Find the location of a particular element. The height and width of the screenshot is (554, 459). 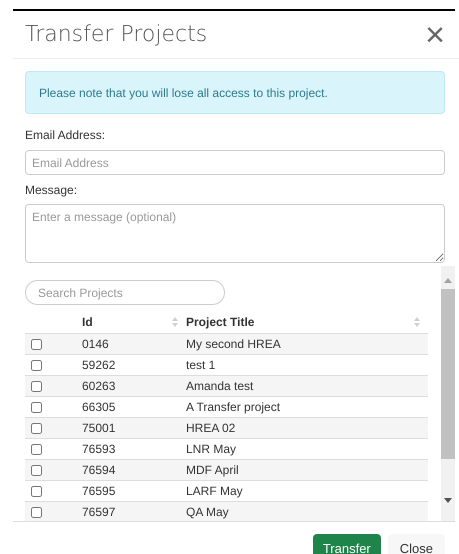

field-label: Message: is located at coordinates (51, 190).